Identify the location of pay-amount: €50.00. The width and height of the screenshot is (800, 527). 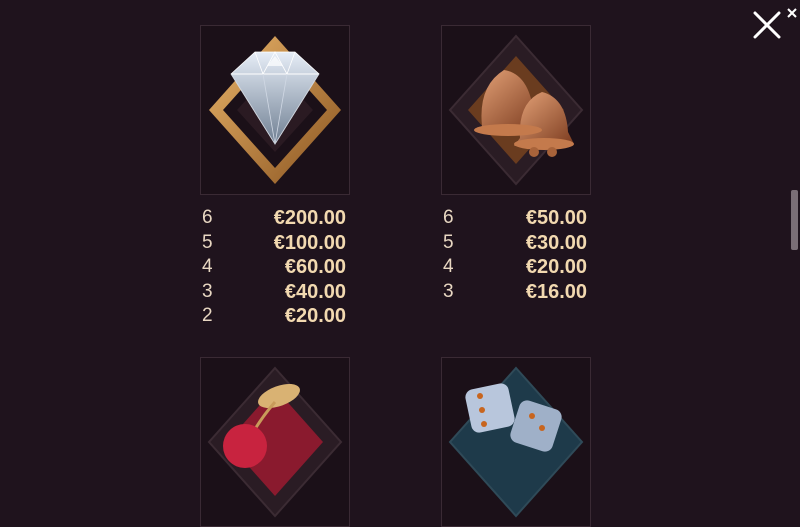
(556, 218).